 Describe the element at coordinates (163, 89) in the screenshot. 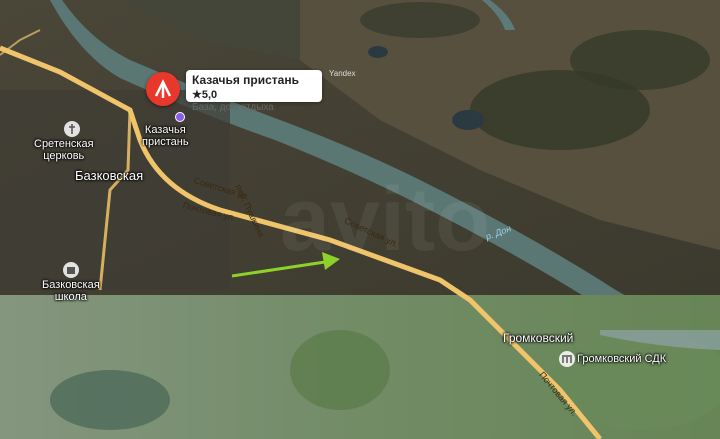

I see `poi-pin-icon` at that location.